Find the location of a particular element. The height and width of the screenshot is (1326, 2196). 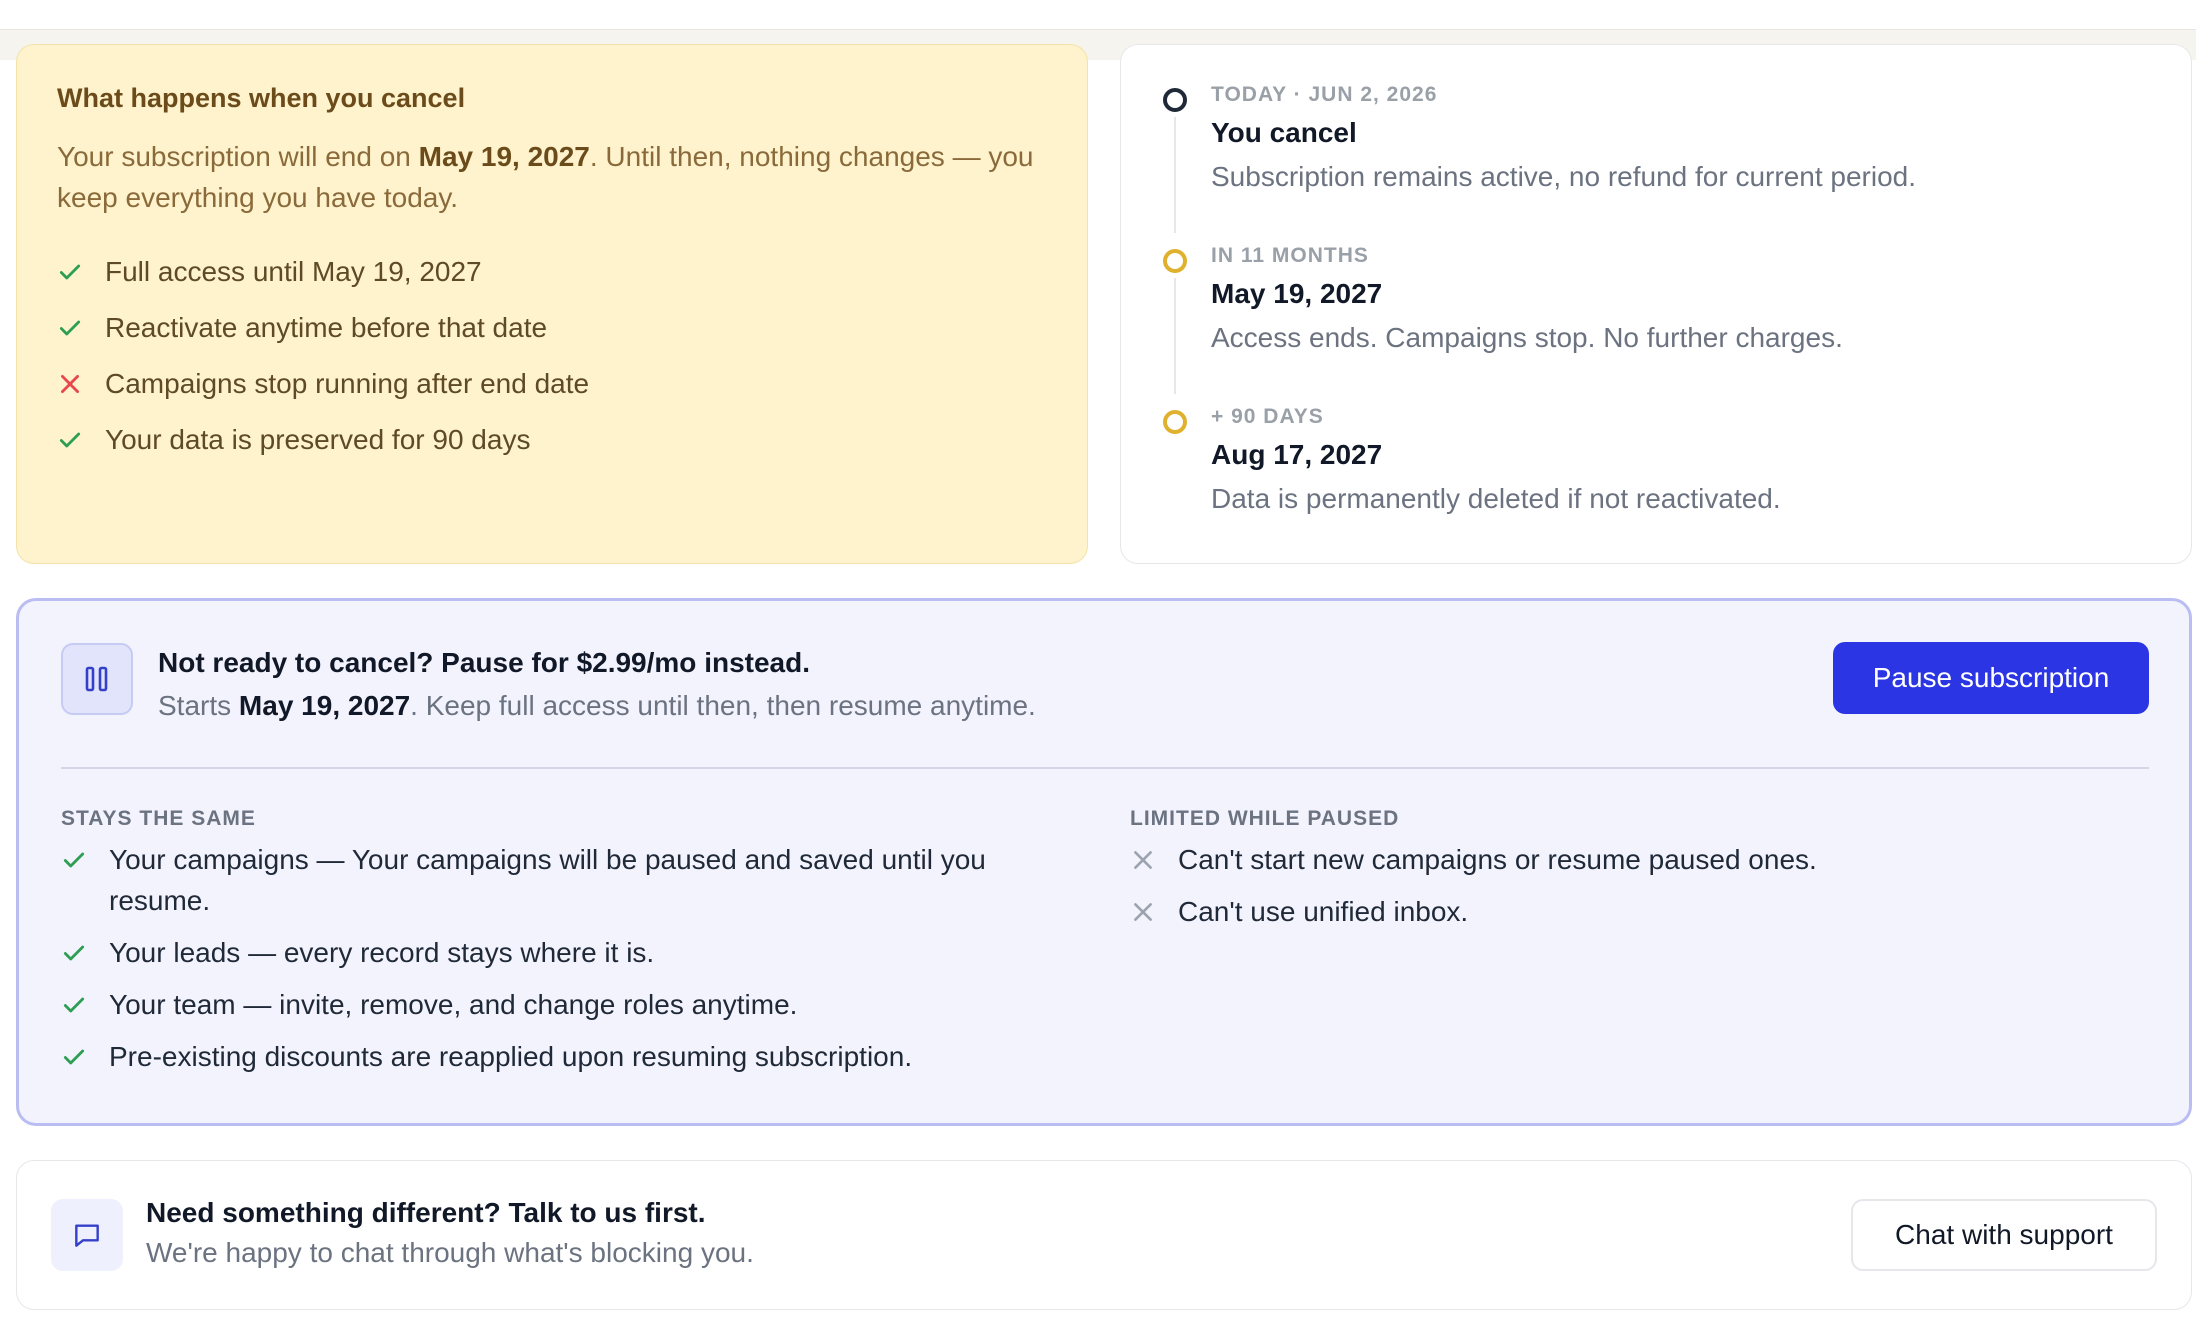

list-item: Your data is preserved for 90 days is located at coordinates (552, 440).